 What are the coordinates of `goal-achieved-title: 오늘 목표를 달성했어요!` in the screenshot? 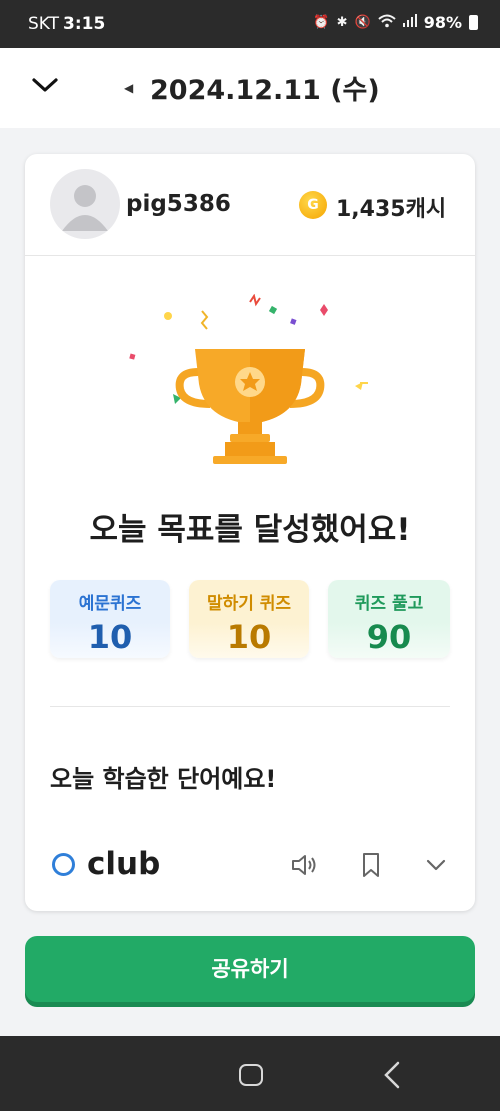 It's located at (250, 530).